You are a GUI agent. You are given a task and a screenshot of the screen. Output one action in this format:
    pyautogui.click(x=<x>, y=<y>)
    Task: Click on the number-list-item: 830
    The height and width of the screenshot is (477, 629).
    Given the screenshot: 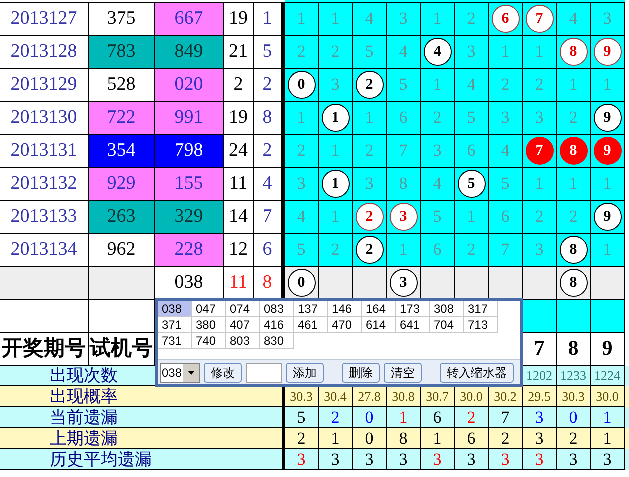 What is the action you would take?
    pyautogui.click(x=277, y=341)
    